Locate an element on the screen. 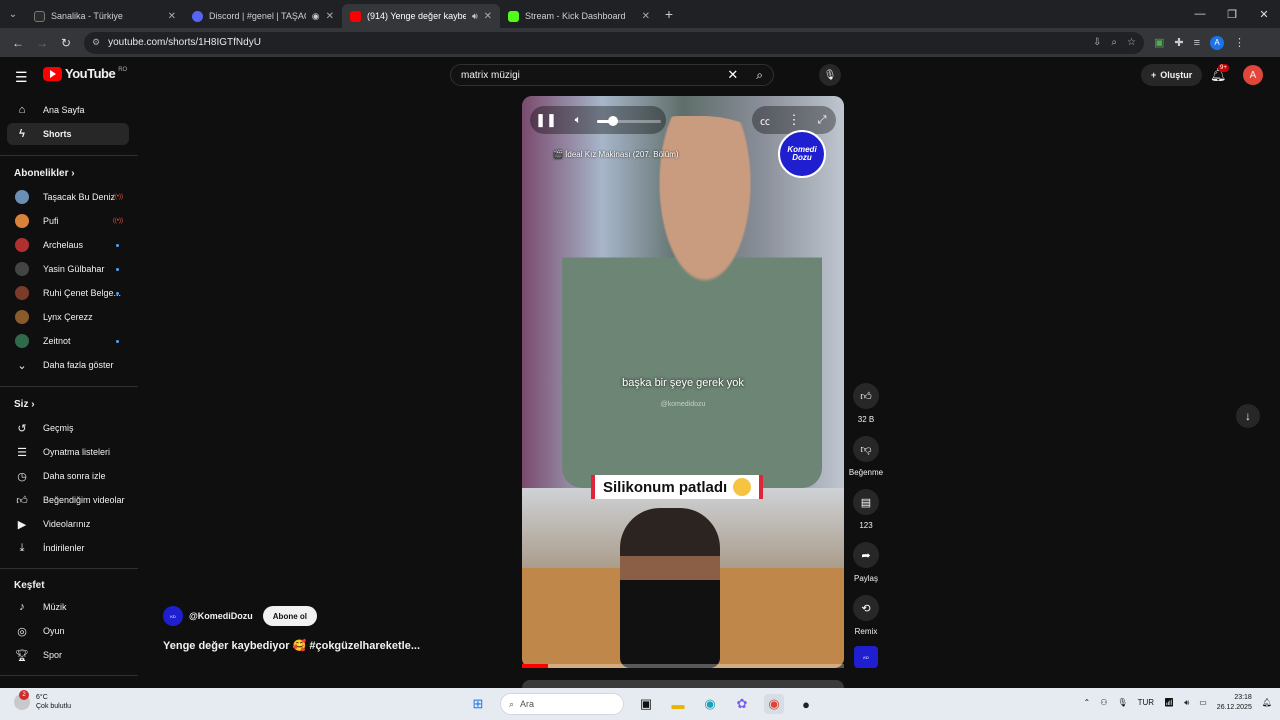 This screenshot has width=1280, height=720. minimize-icon: — is located at coordinates (1200, 14).